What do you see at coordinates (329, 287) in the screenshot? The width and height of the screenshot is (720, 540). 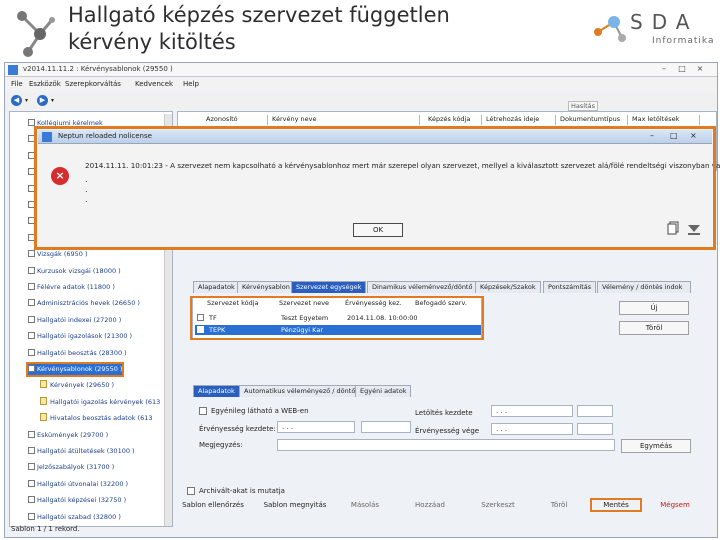 I see `tab-org-units: Szervezet egységek` at bounding box center [329, 287].